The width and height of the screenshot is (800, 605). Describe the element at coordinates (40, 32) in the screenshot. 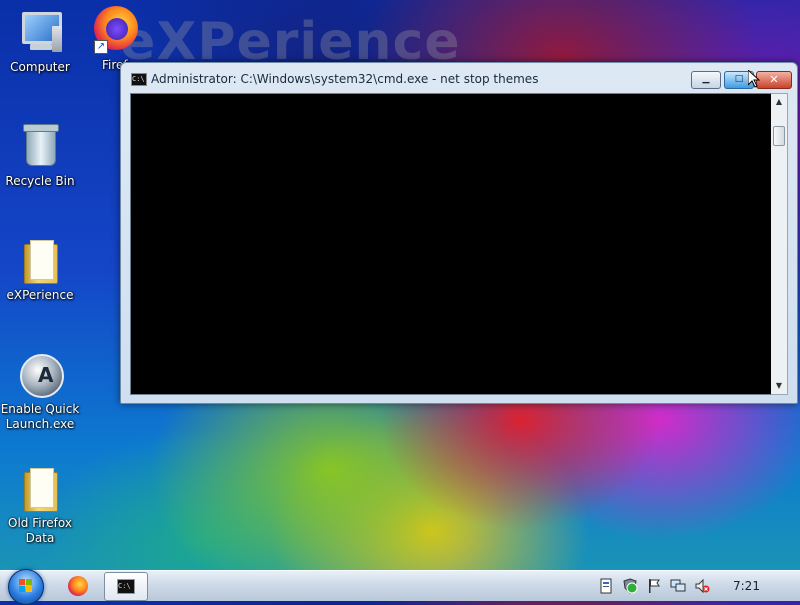

I see `computer-icon` at that location.